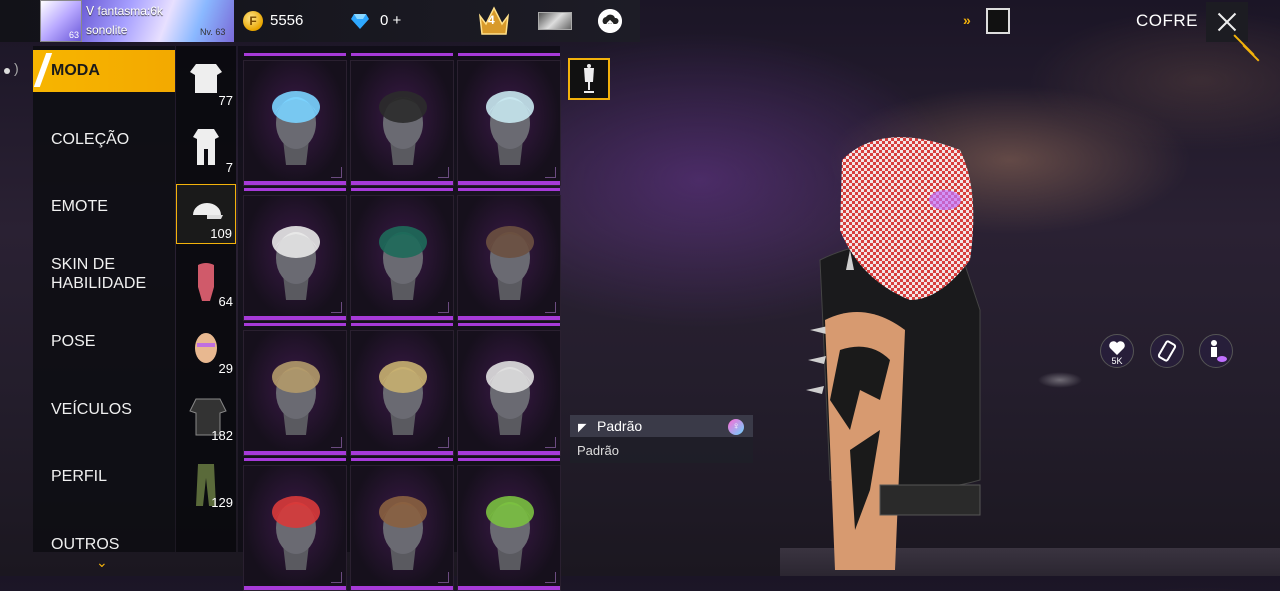 The image size is (1280, 591). What do you see at coordinates (107, 30) in the screenshot?
I see `guild-name: sonolite` at bounding box center [107, 30].